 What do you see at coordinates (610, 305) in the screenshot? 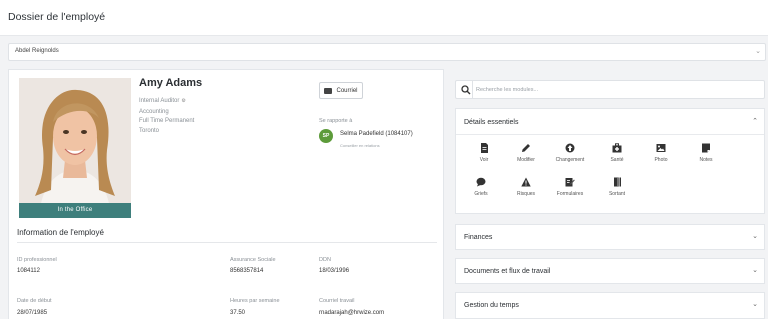
I see `time-management-card: Gestion du temps ⌄` at bounding box center [610, 305].